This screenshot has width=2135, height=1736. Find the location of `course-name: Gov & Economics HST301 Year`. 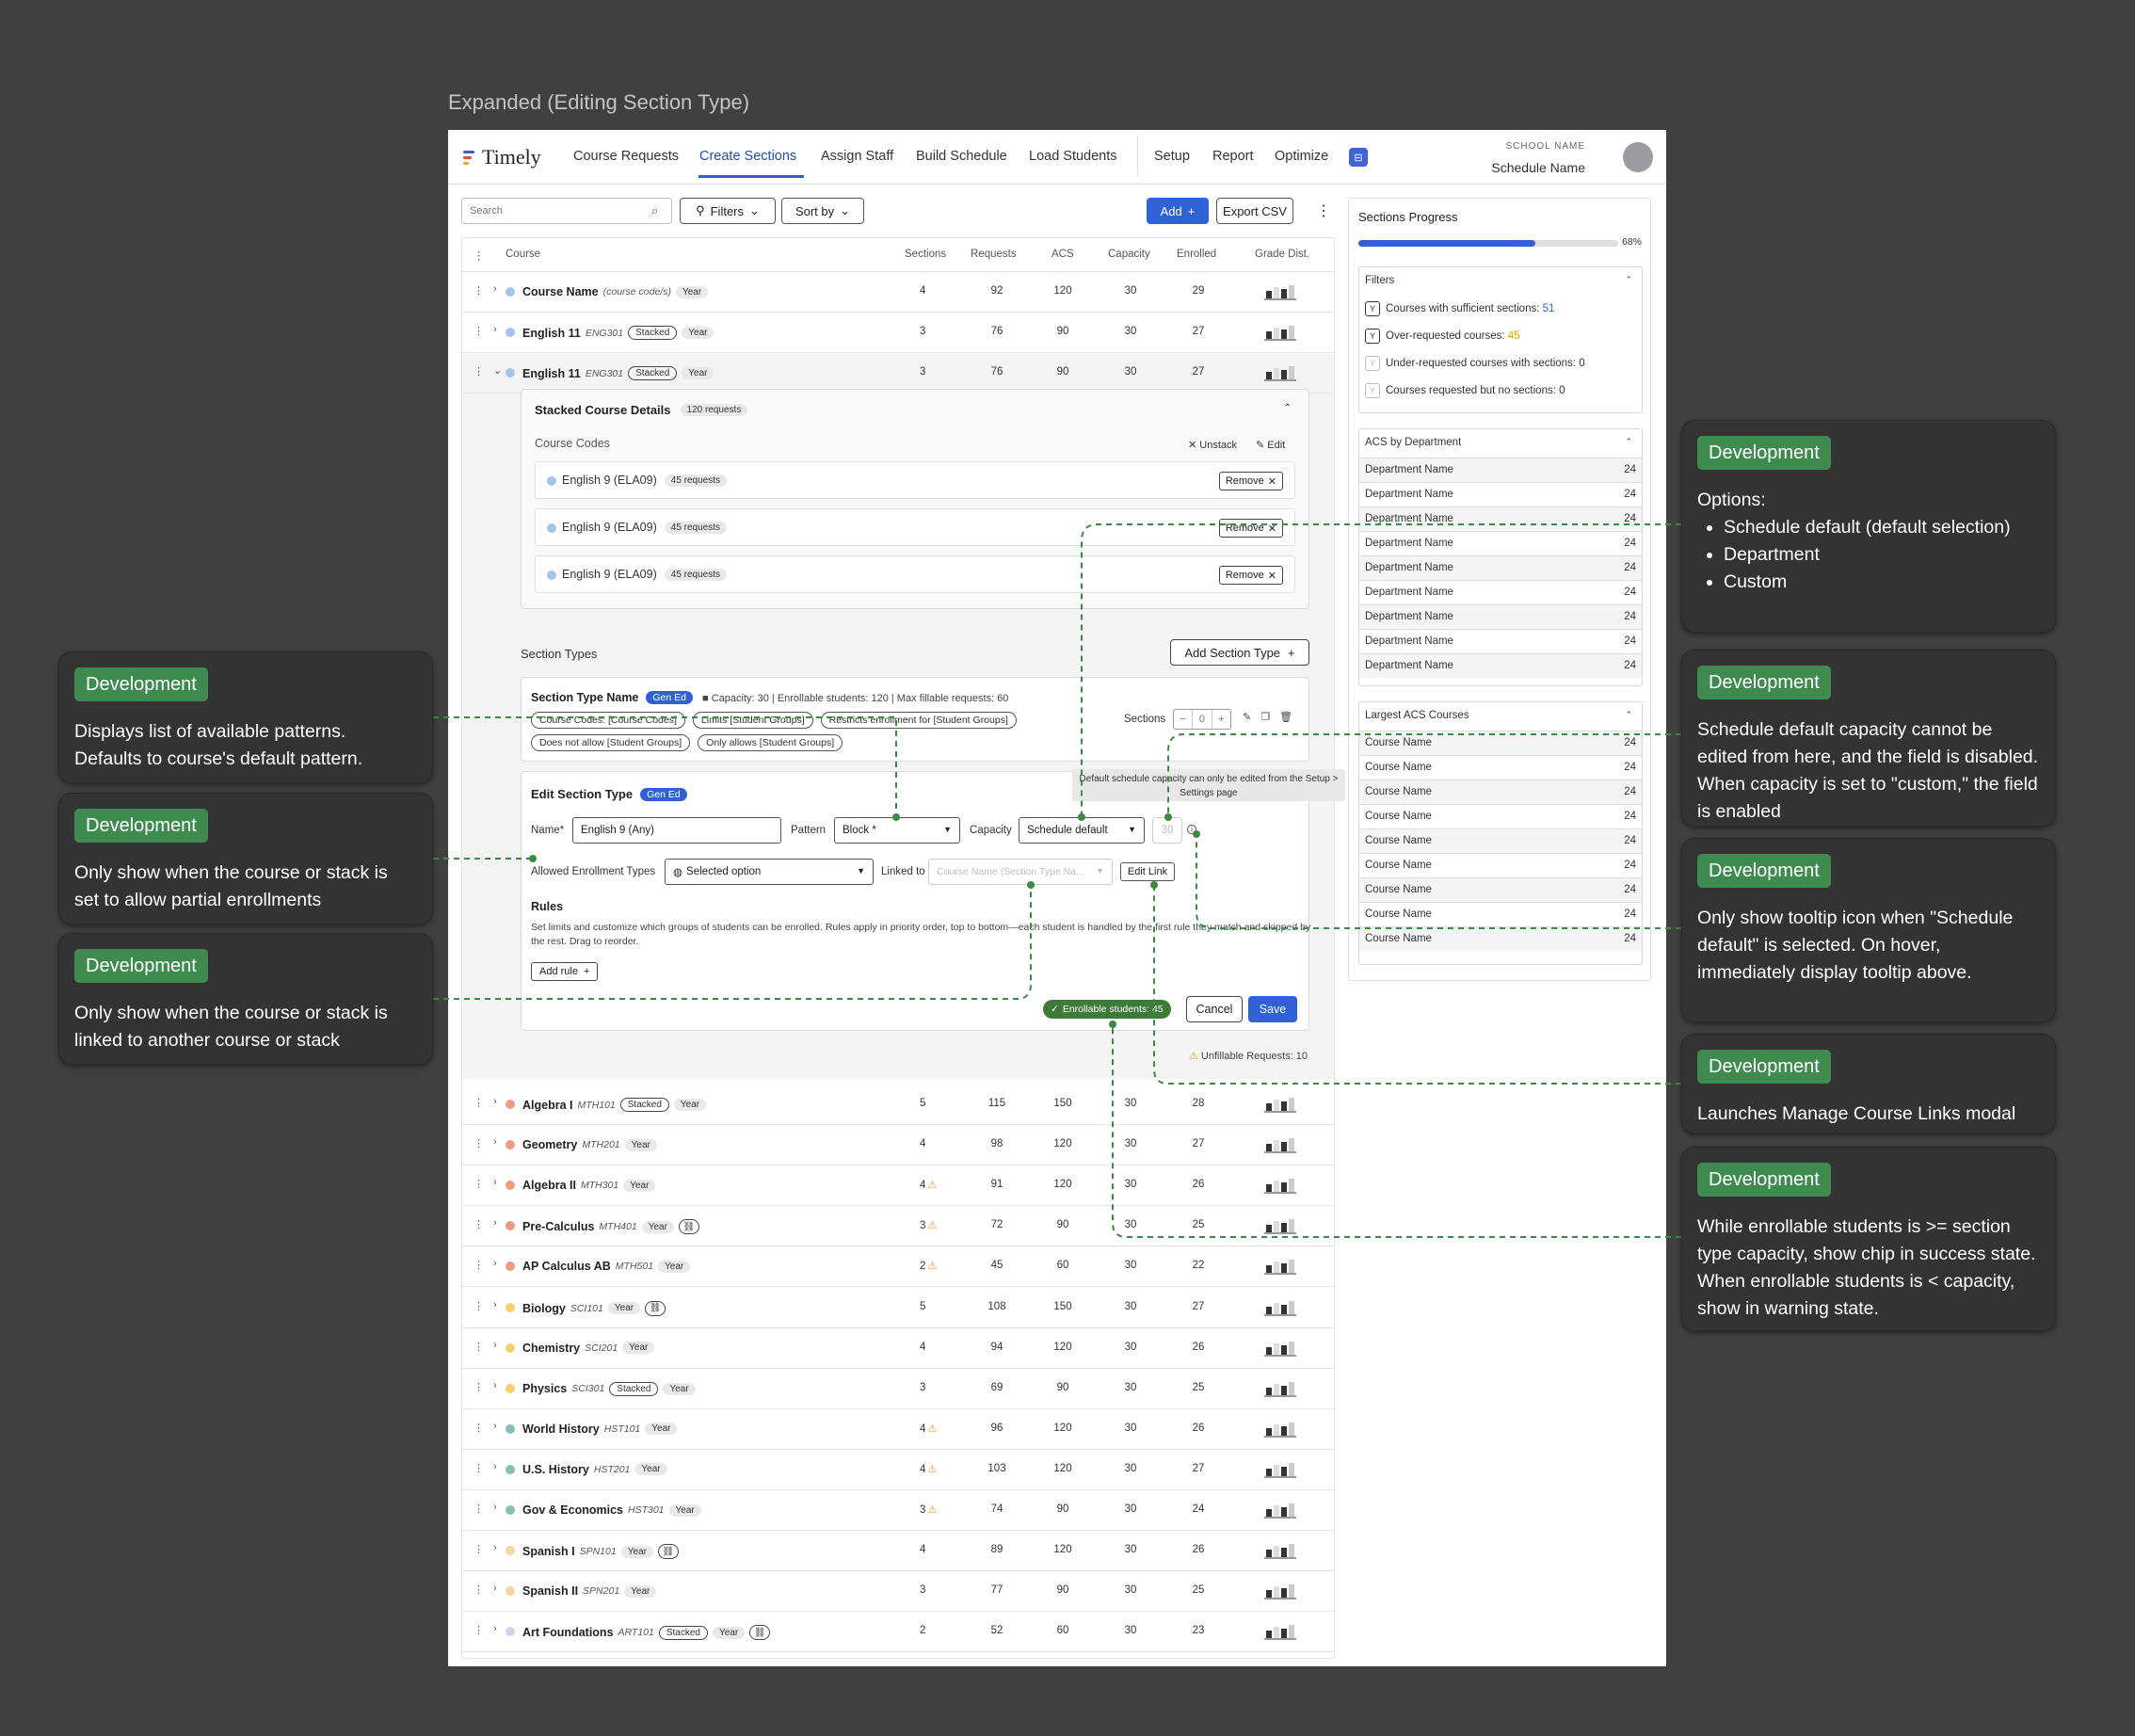

course-name: Gov & Economics HST301 Year is located at coordinates (611, 1510).